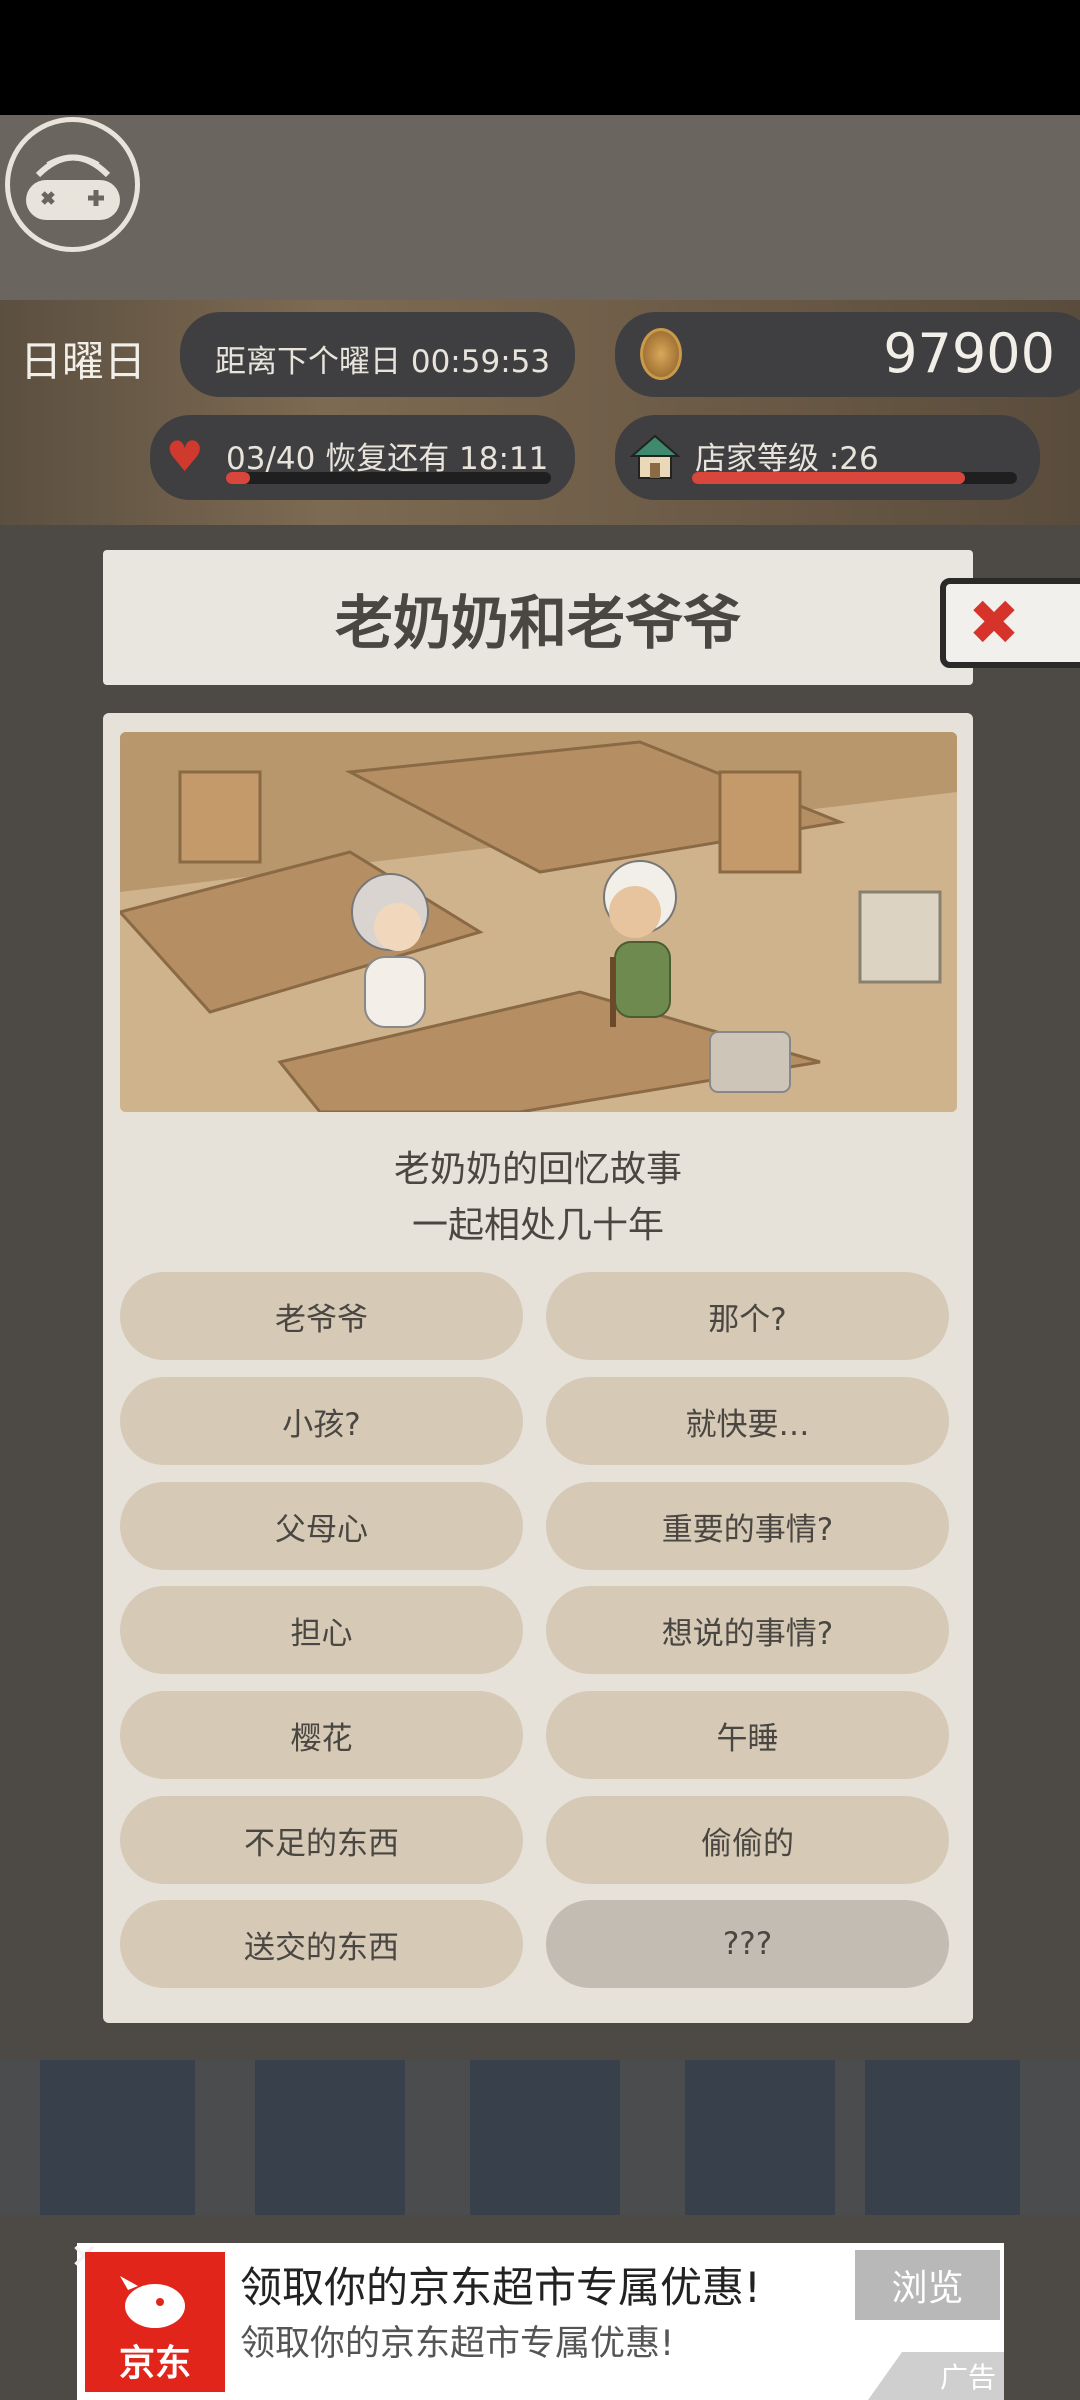 Image resolution: width=1080 pixels, height=2400 pixels. Describe the element at coordinates (828, 478) in the screenshot. I see `shop-level-bar-fill` at that location.